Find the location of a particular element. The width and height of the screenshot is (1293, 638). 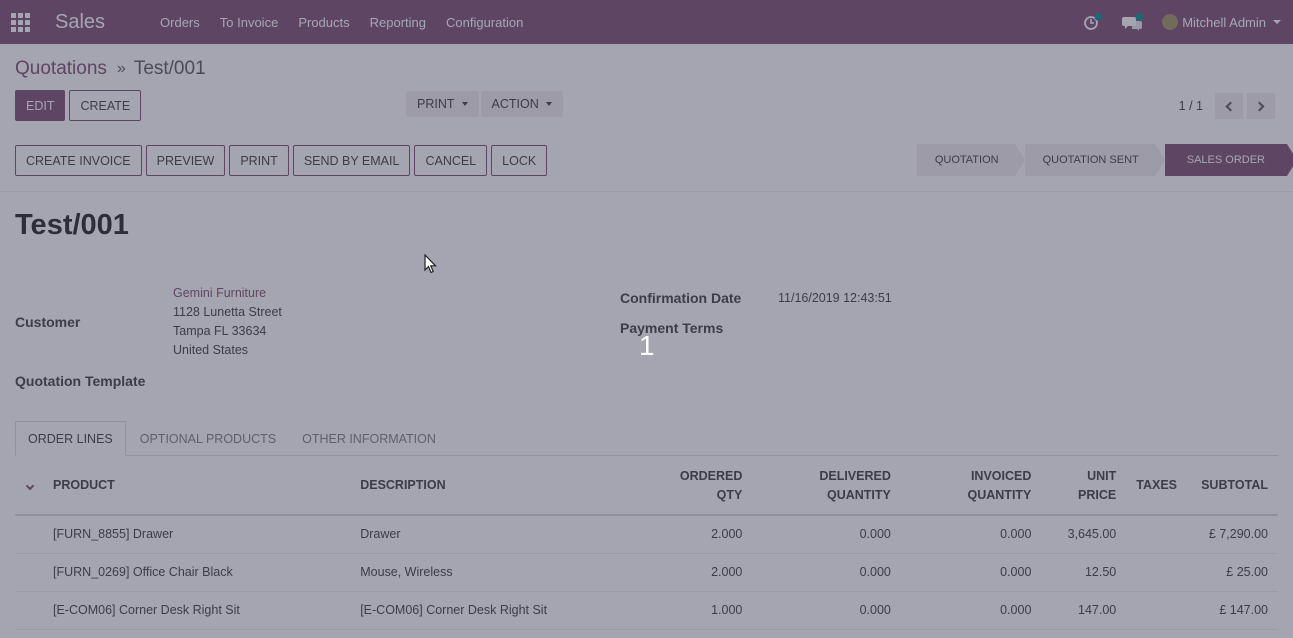

column-description: DESCRIPTION is located at coordinates (487, 486).